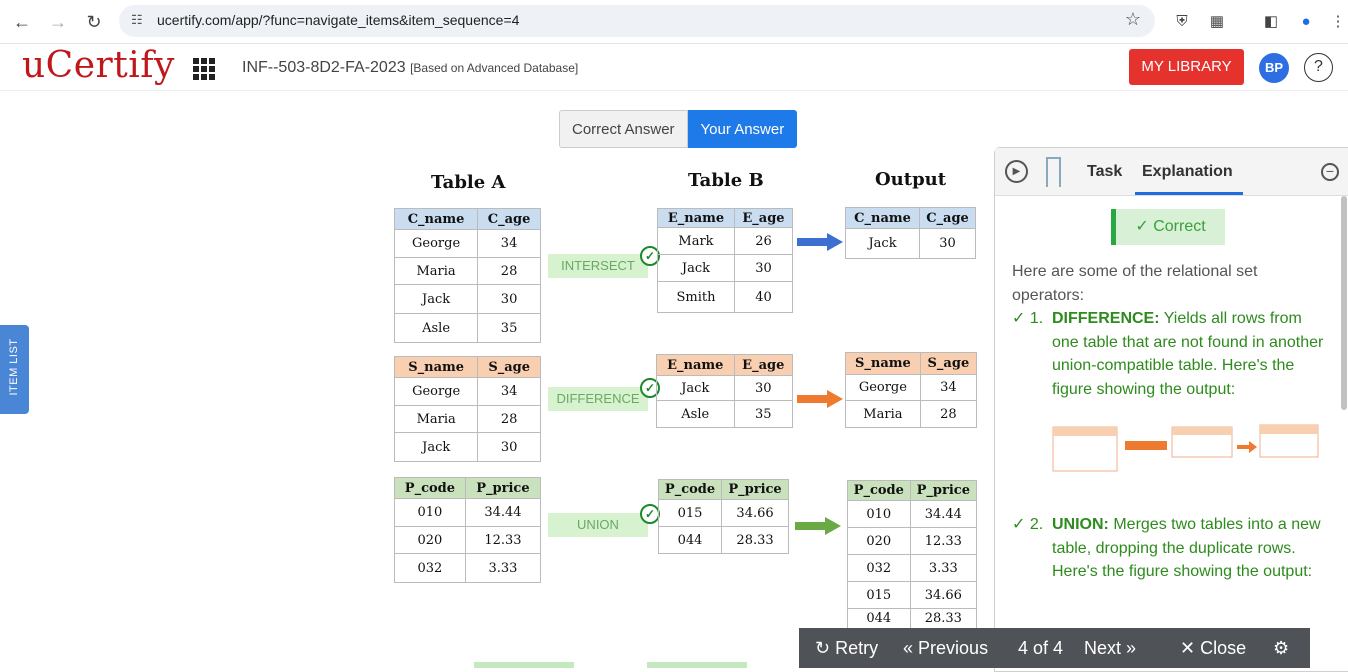  Describe the element at coordinates (1053, 172) in the screenshot. I see `bookmark-icon` at that location.